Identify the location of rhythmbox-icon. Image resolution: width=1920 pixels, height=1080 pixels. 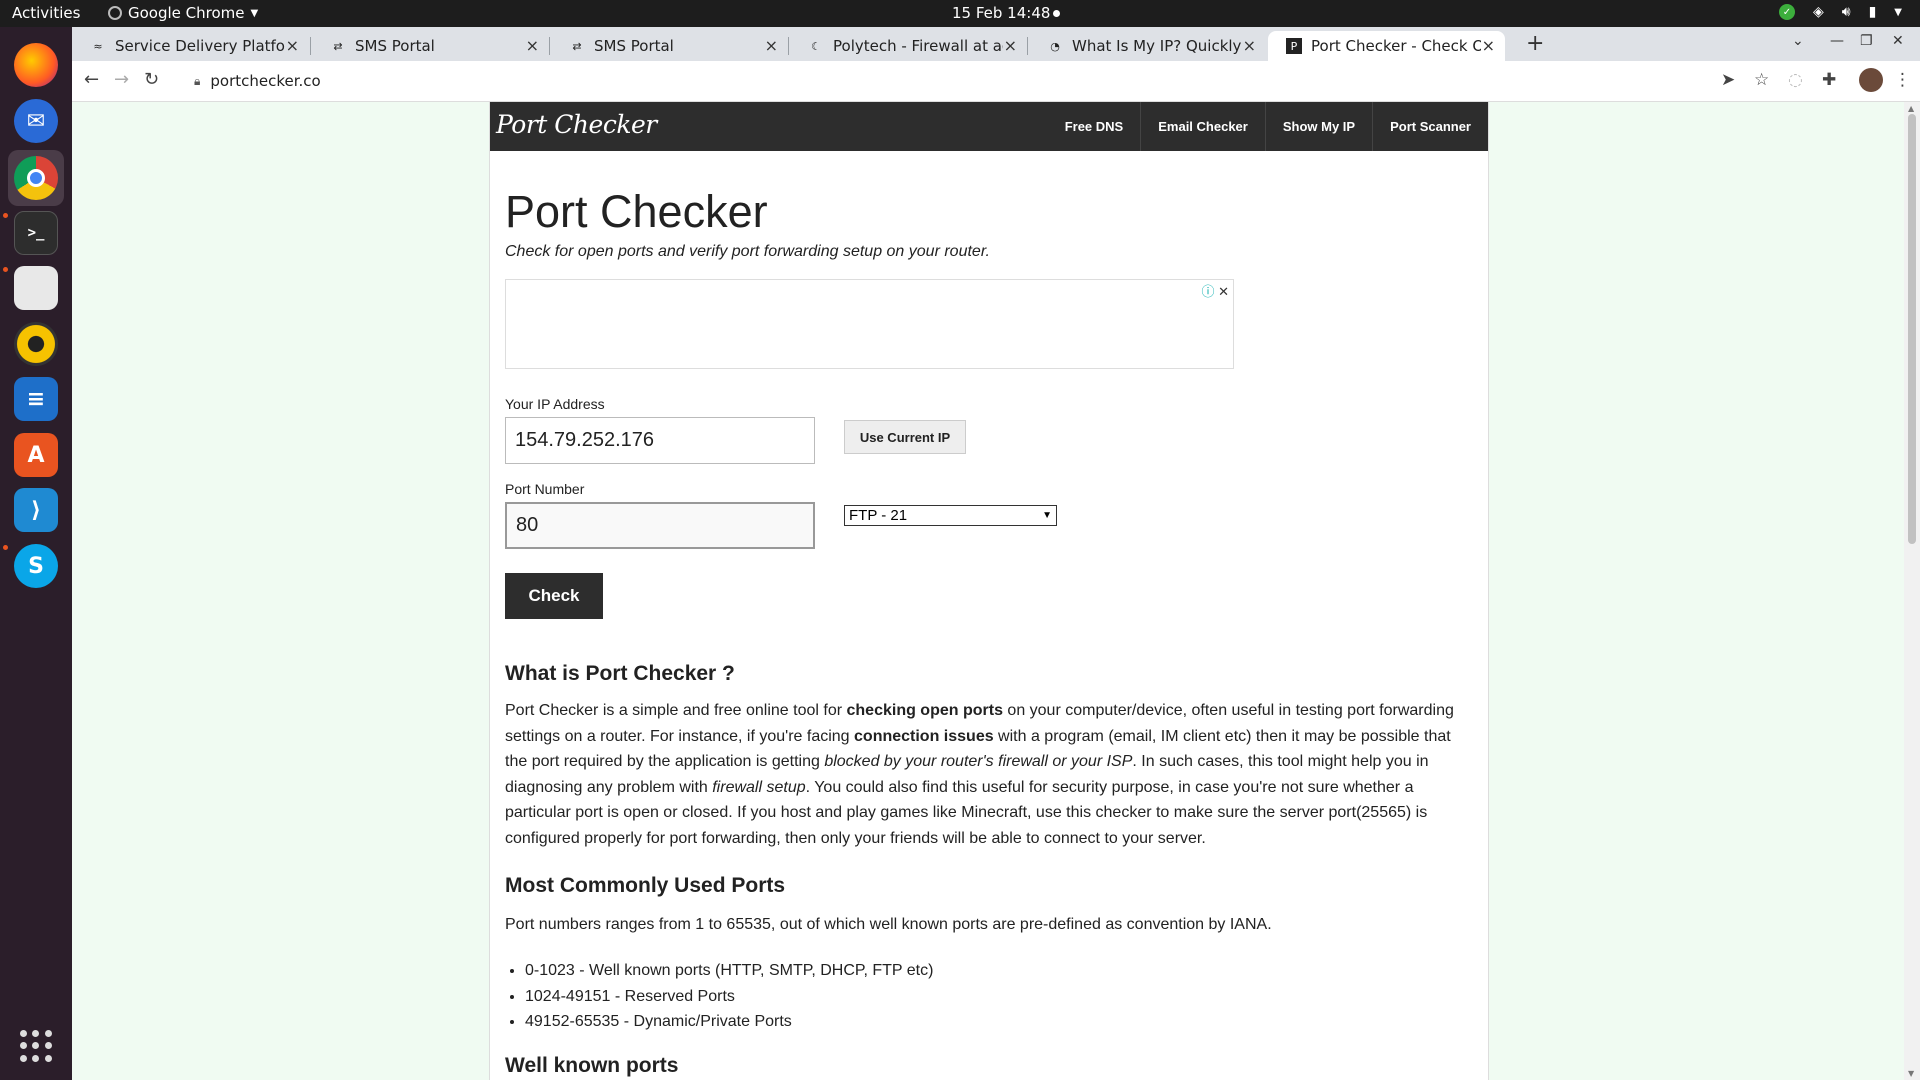
(36, 344).